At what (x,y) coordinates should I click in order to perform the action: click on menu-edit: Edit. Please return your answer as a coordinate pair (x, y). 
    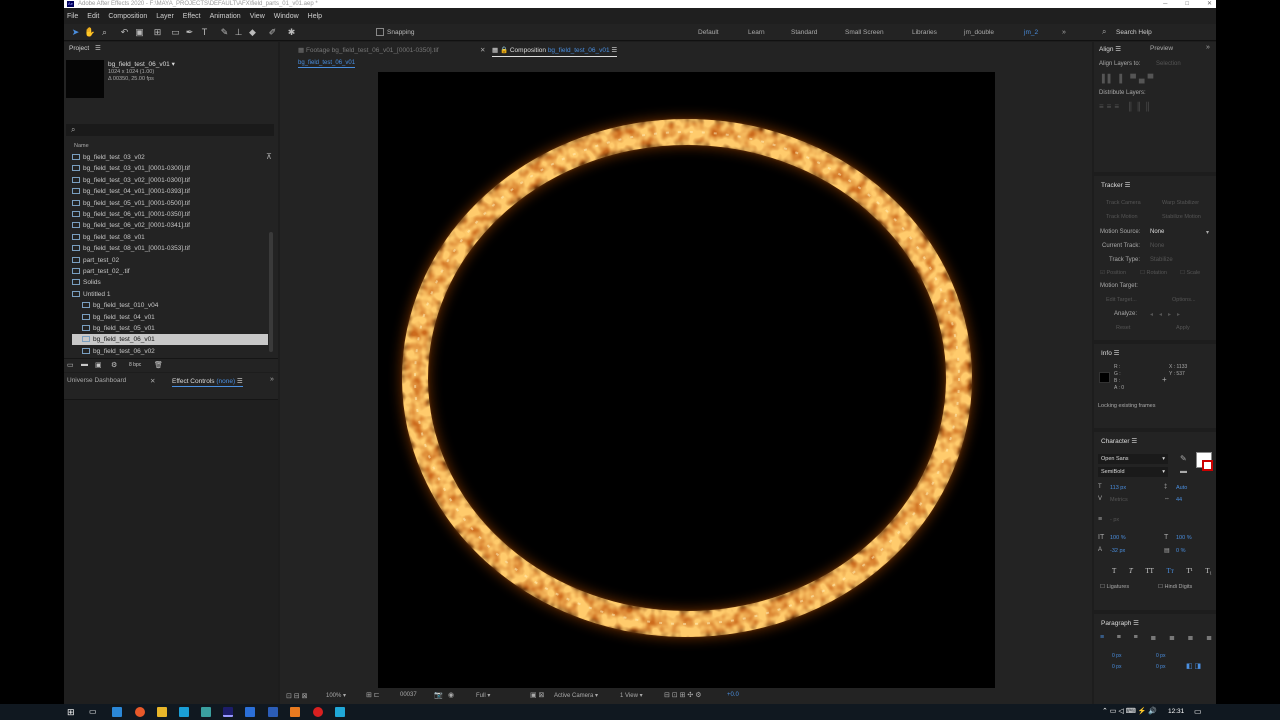
    Looking at the image, I should click on (93, 16).